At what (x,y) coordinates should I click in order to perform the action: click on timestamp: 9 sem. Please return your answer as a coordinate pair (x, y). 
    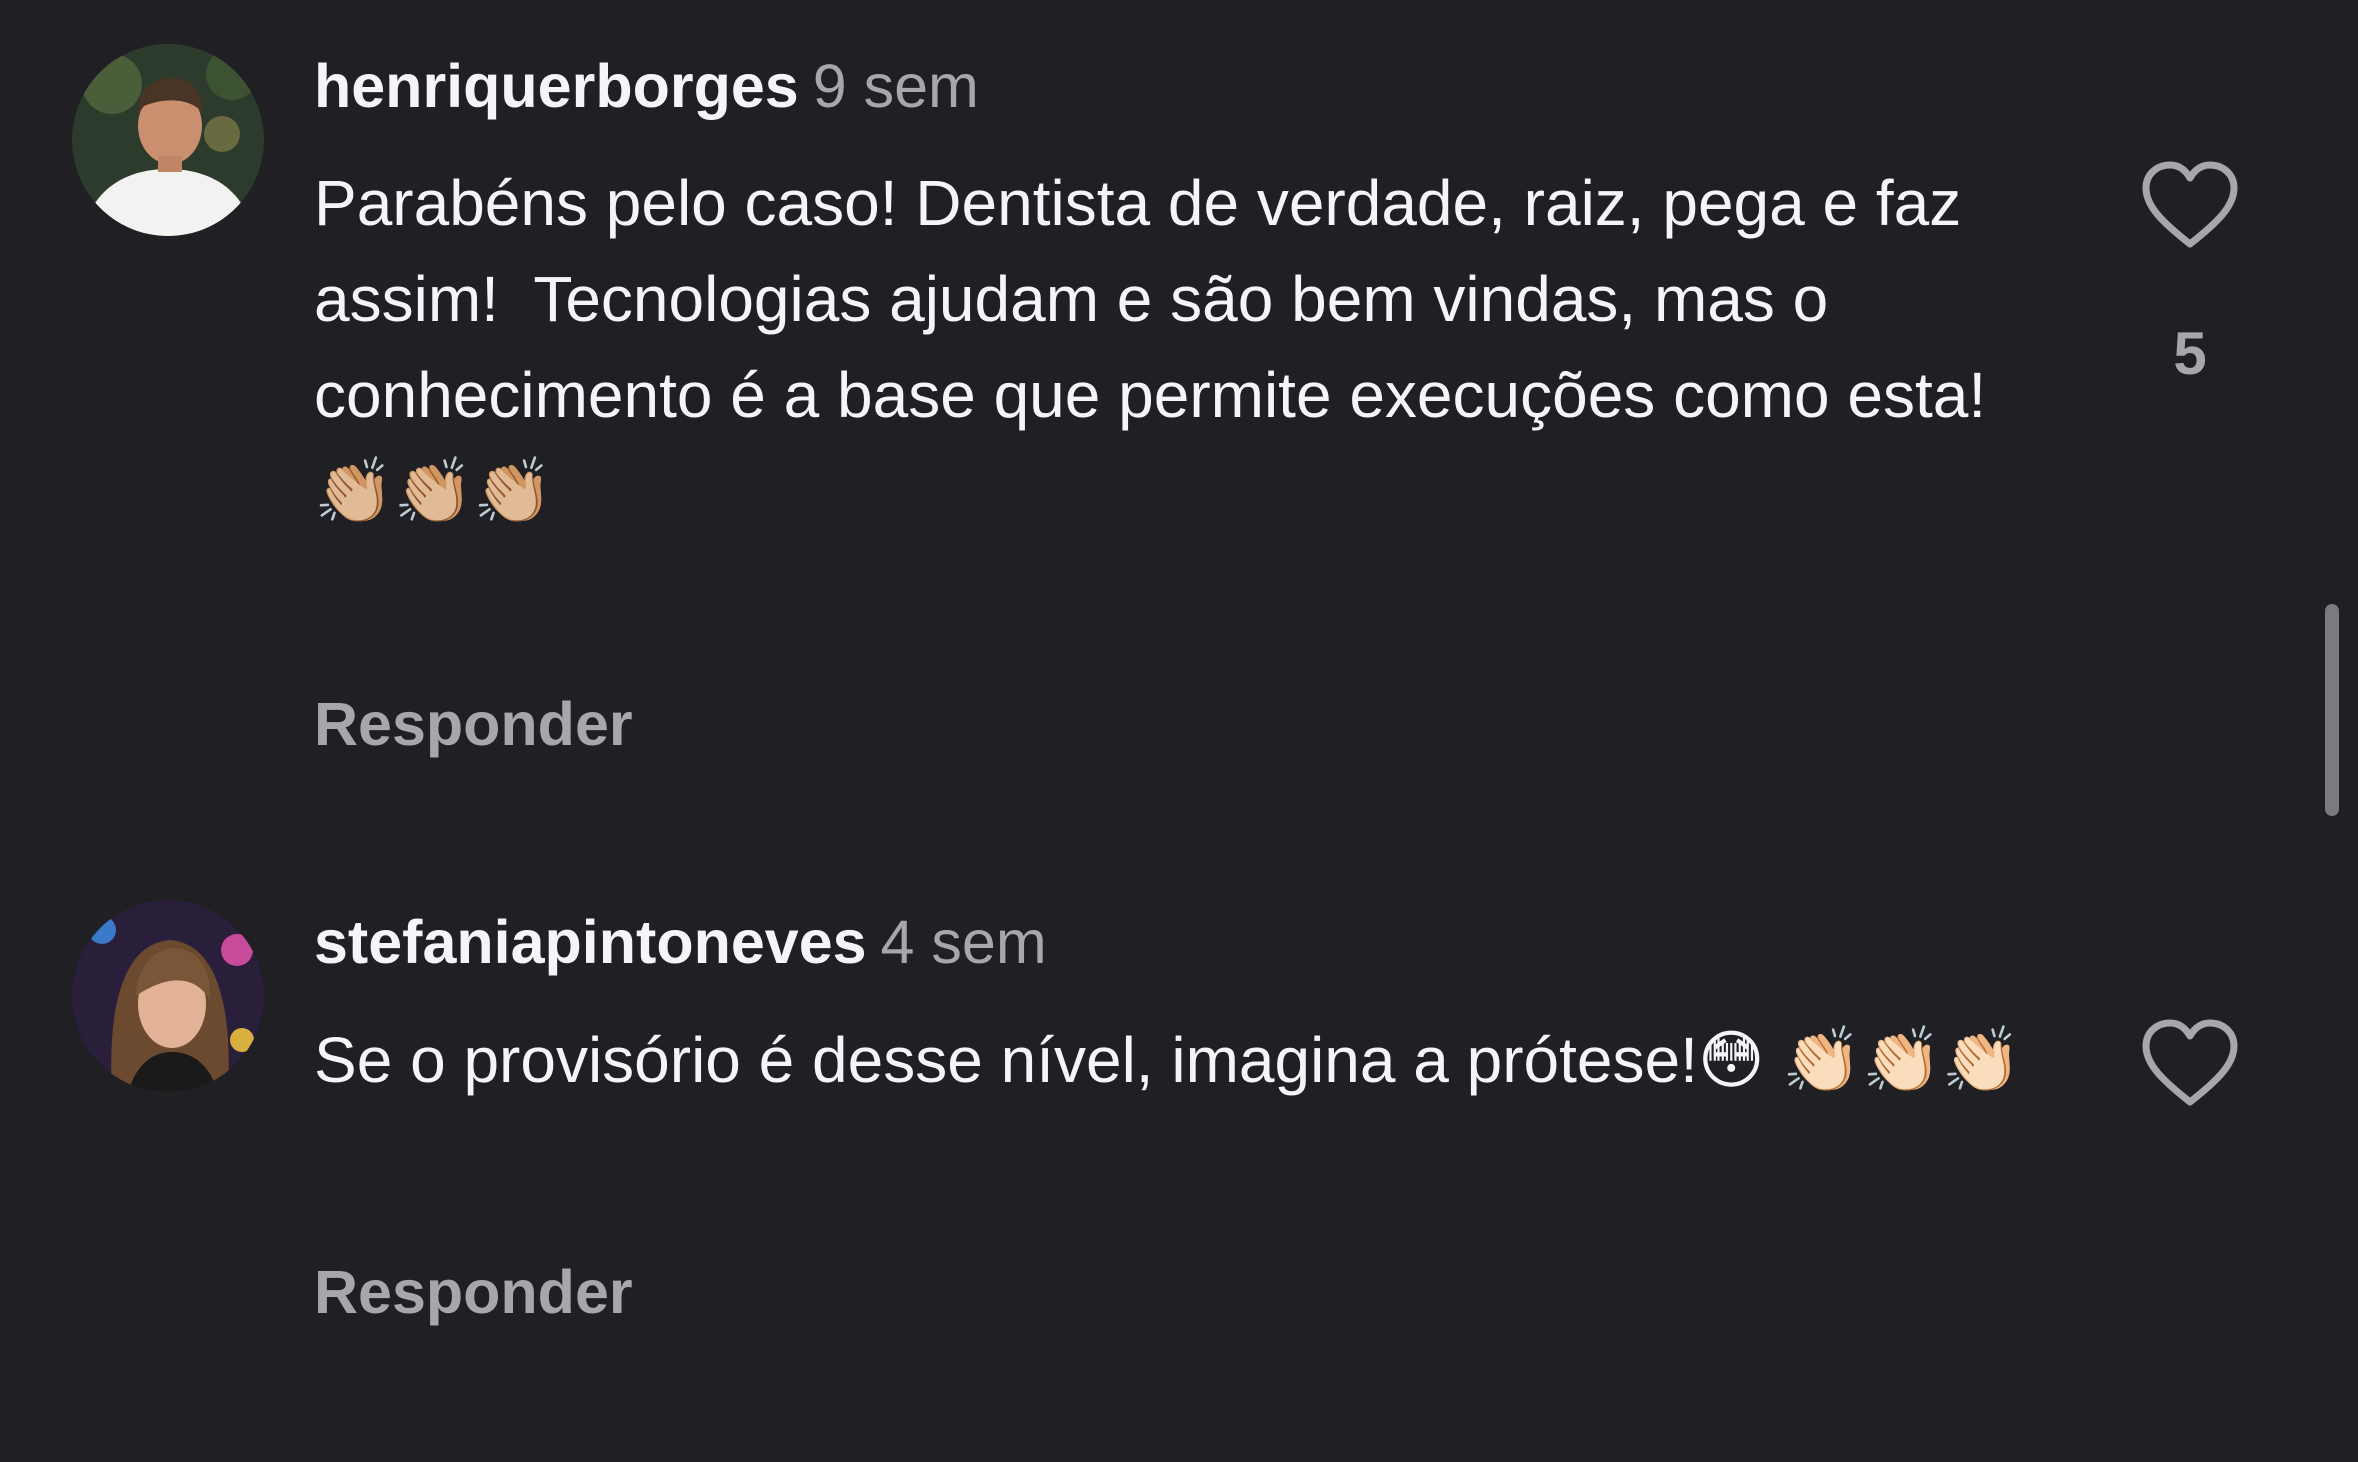
    Looking at the image, I should click on (895, 86).